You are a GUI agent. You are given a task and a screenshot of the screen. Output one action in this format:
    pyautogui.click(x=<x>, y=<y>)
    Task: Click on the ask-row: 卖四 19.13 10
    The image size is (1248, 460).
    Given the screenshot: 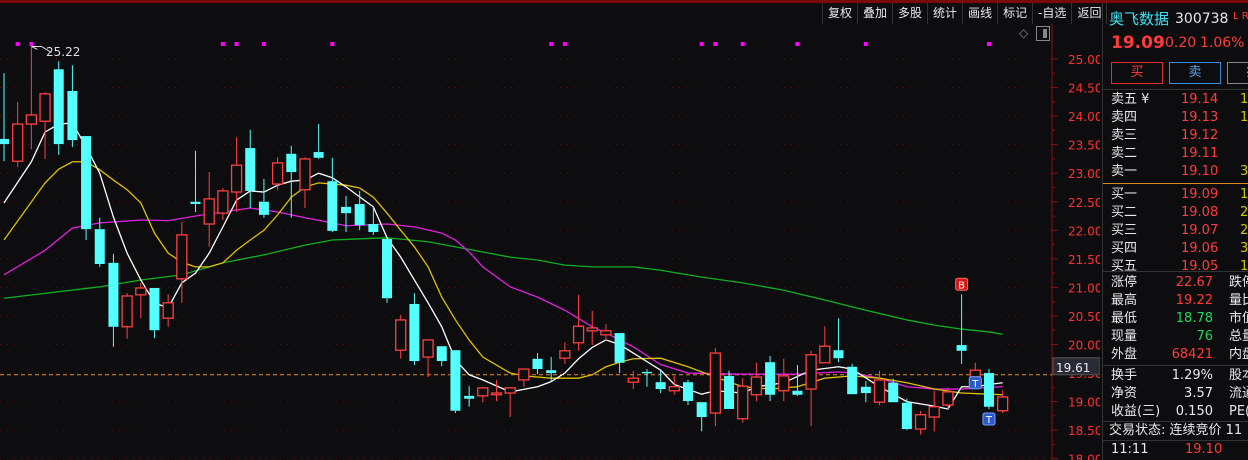 What is the action you would take?
    pyautogui.click(x=1175, y=118)
    